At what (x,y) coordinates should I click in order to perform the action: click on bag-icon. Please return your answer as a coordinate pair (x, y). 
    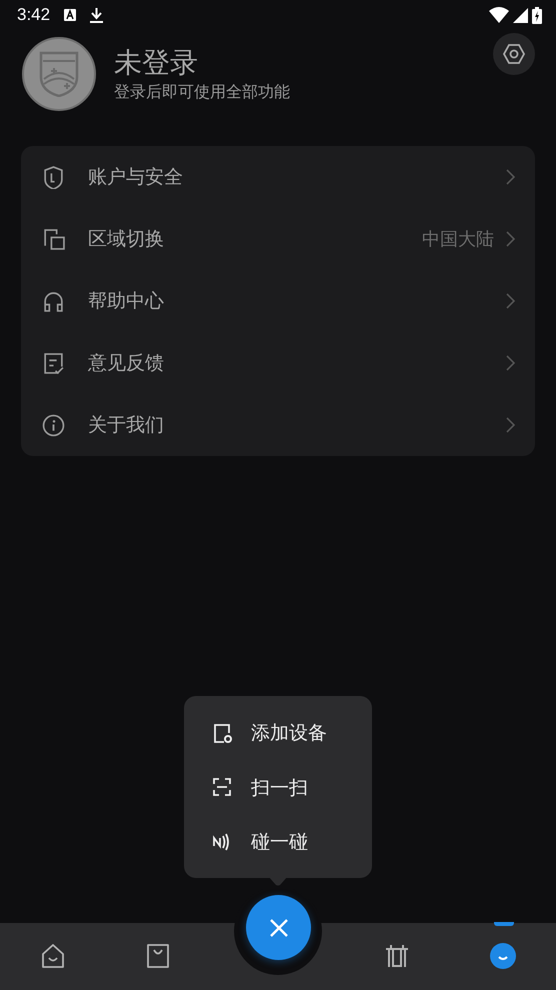
    Looking at the image, I should click on (158, 956).